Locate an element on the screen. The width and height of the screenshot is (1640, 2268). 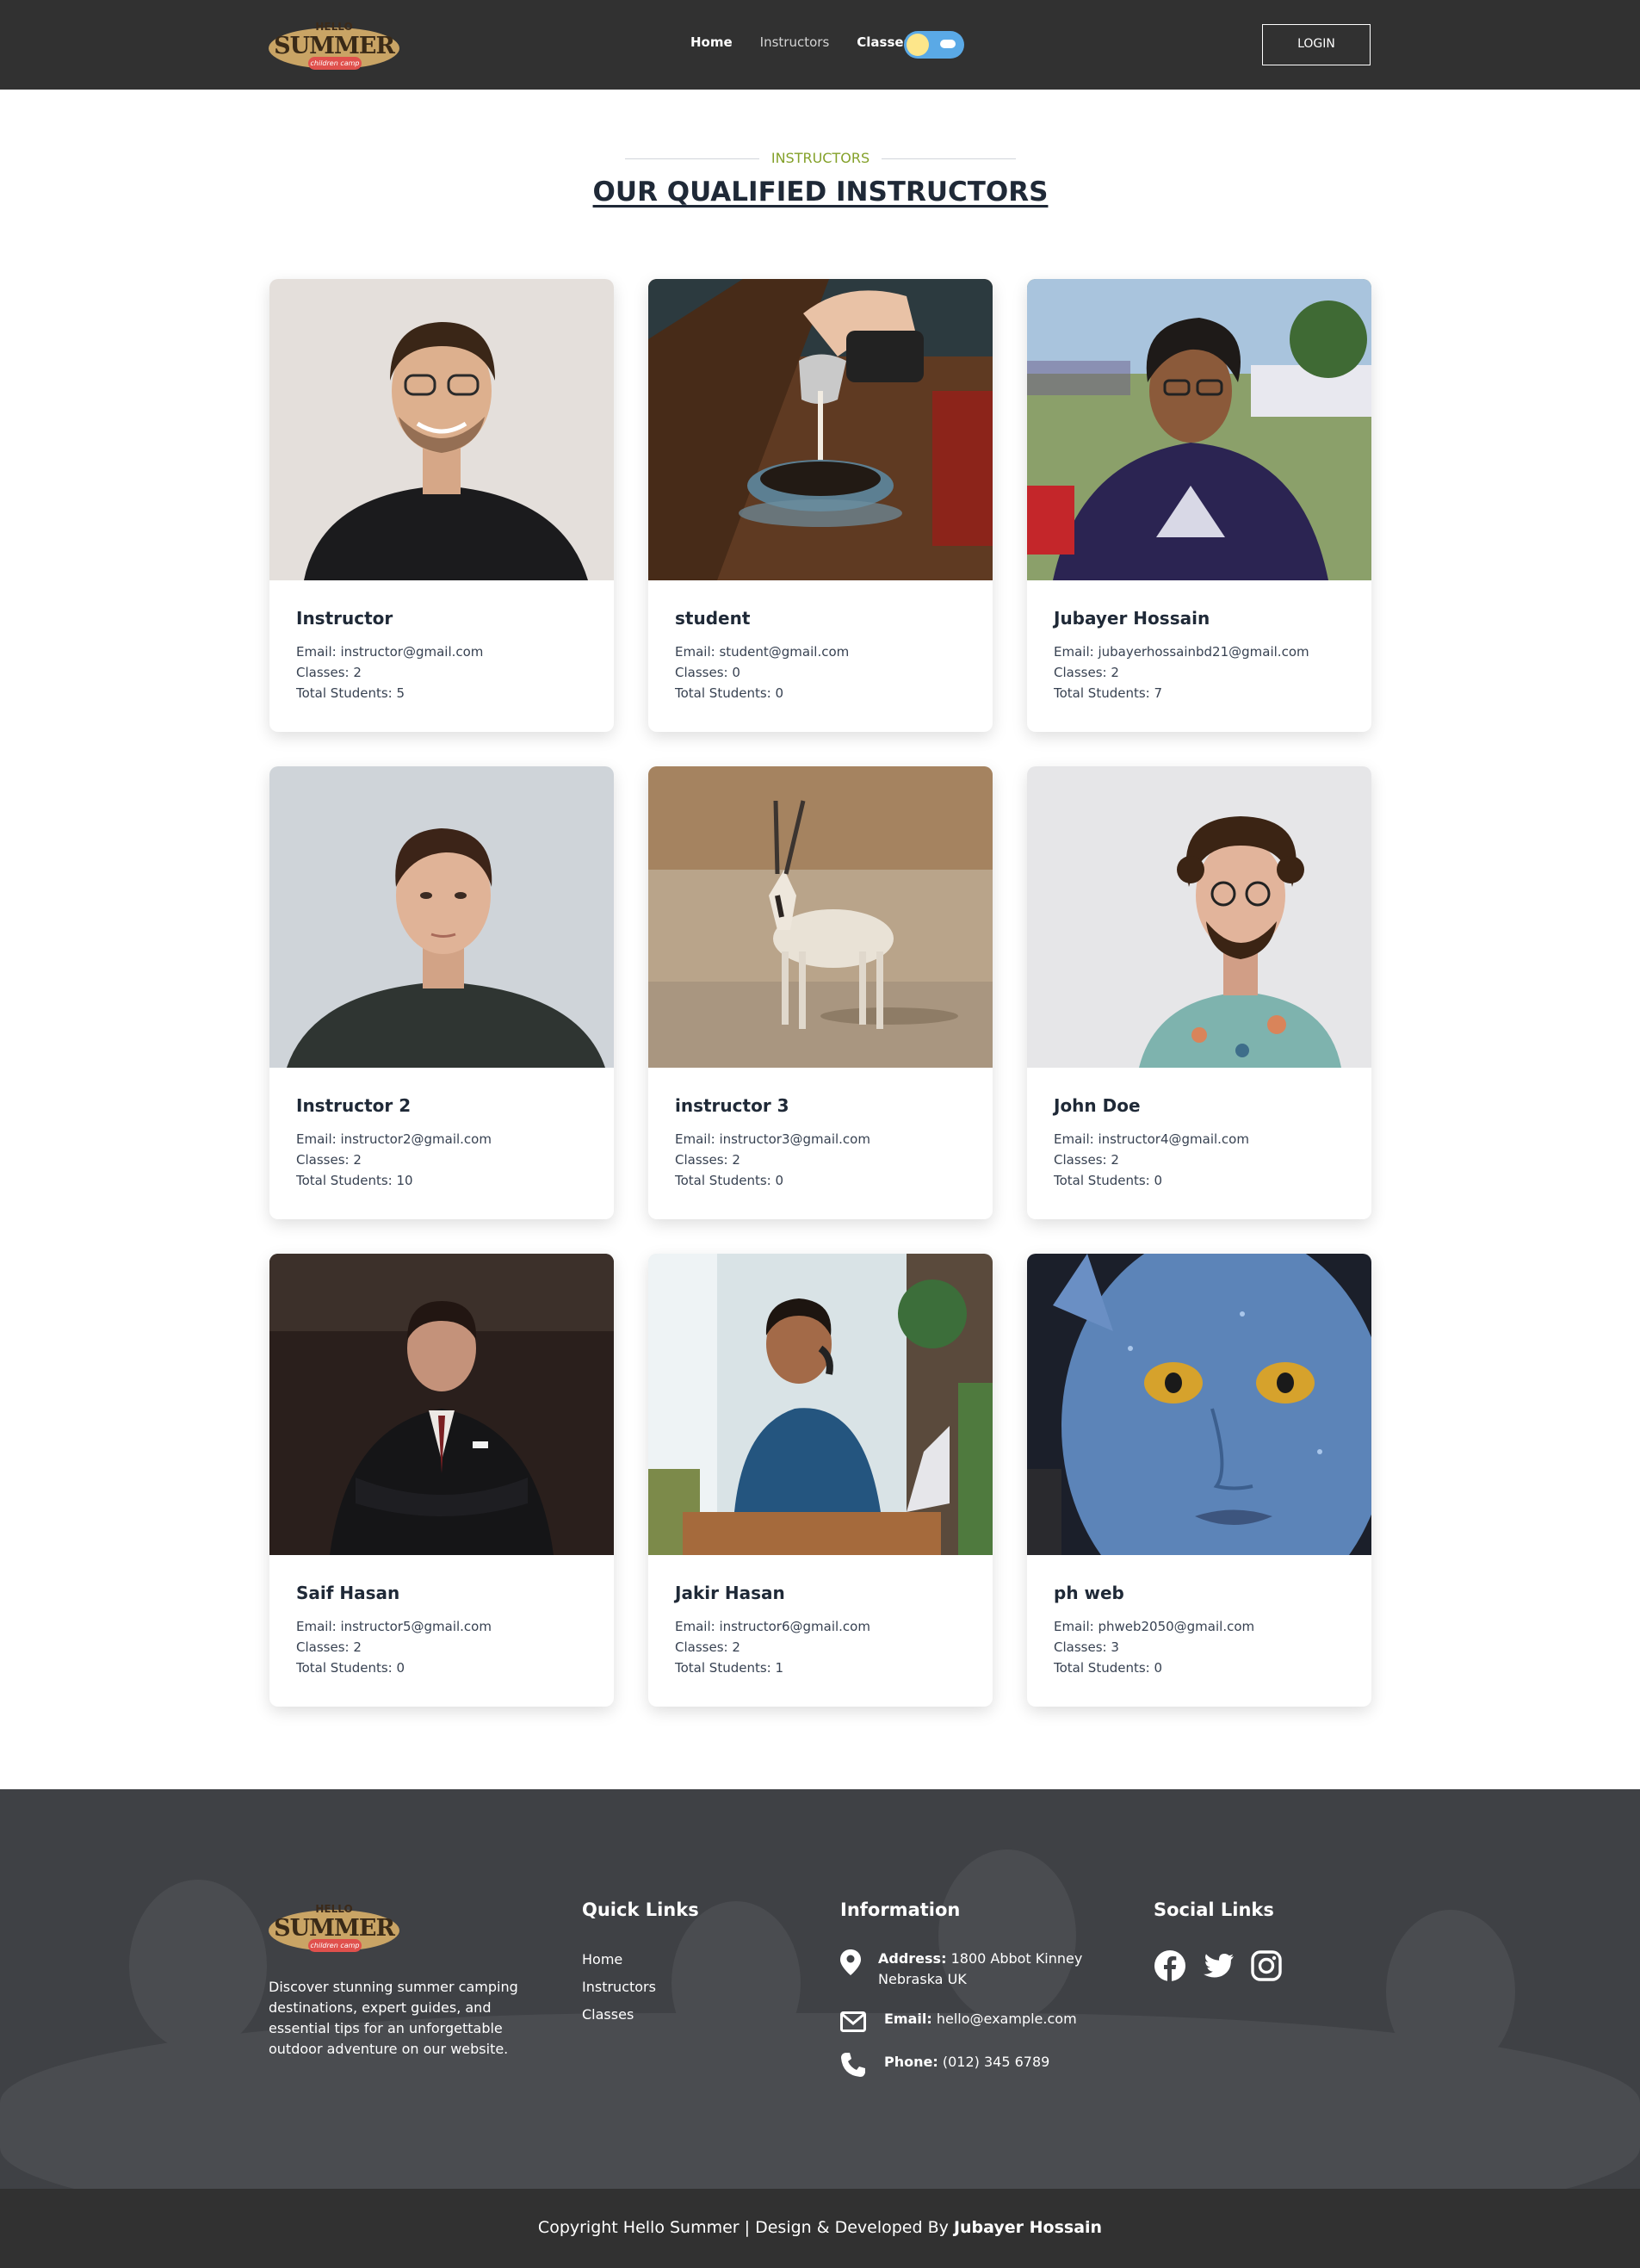
instructor-email: Email: instructor5@gmail.com is located at coordinates (394, 1627).